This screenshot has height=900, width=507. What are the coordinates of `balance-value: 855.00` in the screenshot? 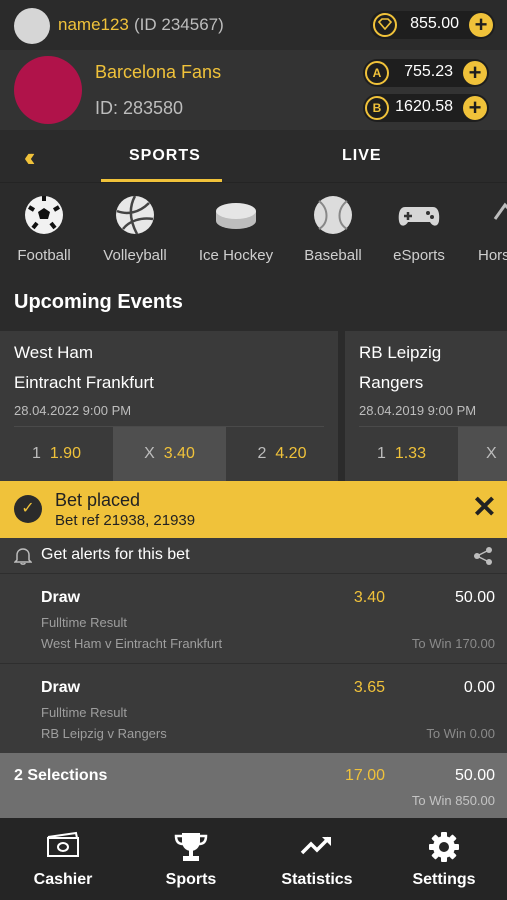 It's located at (434, 23).